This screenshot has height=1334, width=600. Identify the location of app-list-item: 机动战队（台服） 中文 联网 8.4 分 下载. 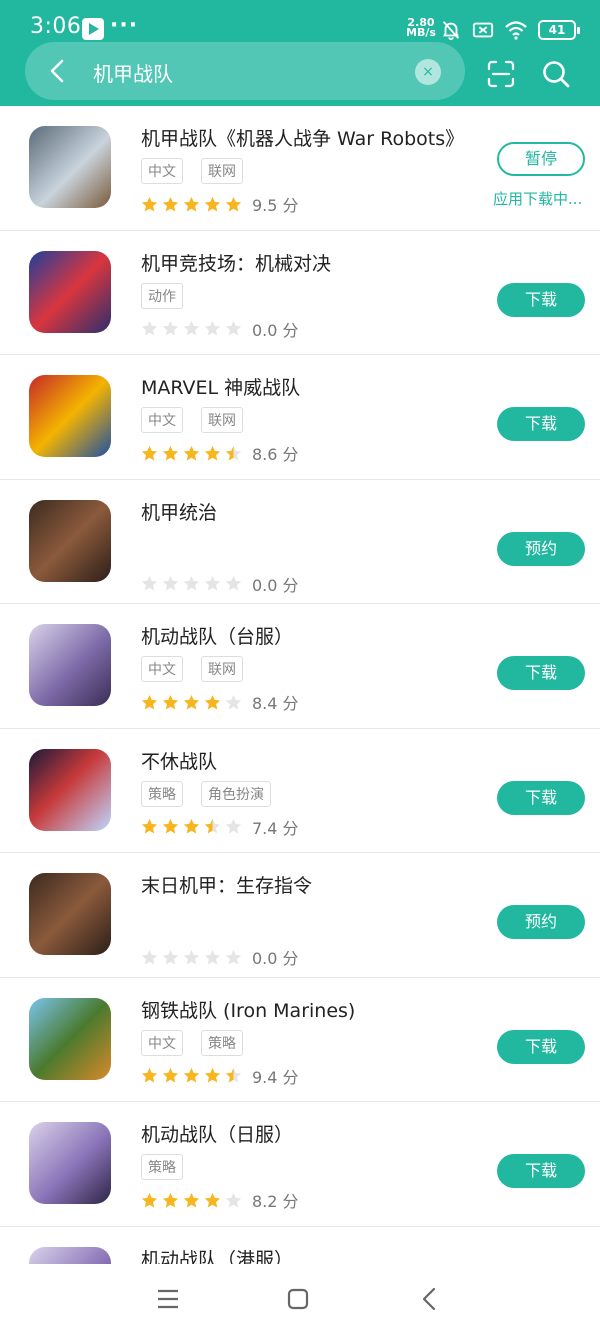
(300, 666).